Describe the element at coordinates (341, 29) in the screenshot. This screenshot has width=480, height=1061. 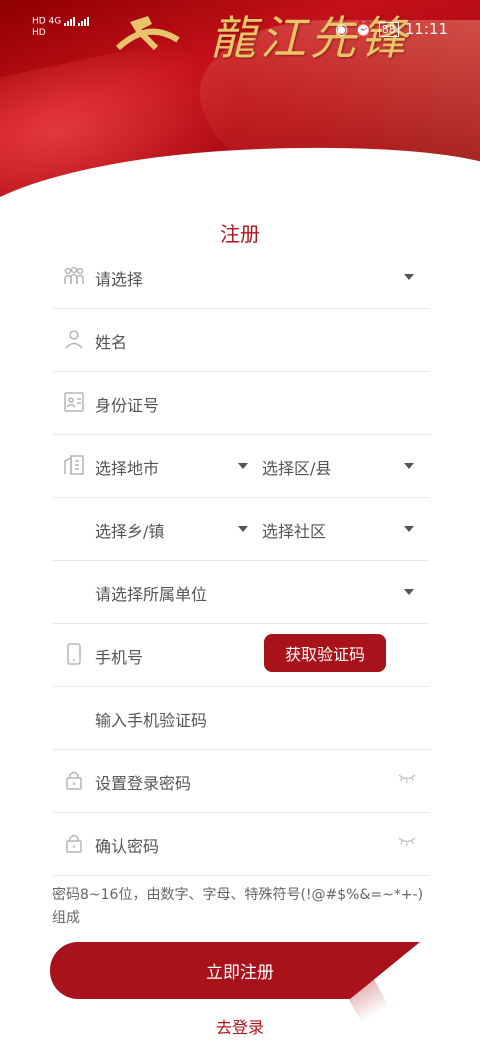
I see `eye-comfort-icon: ◉` at that location.